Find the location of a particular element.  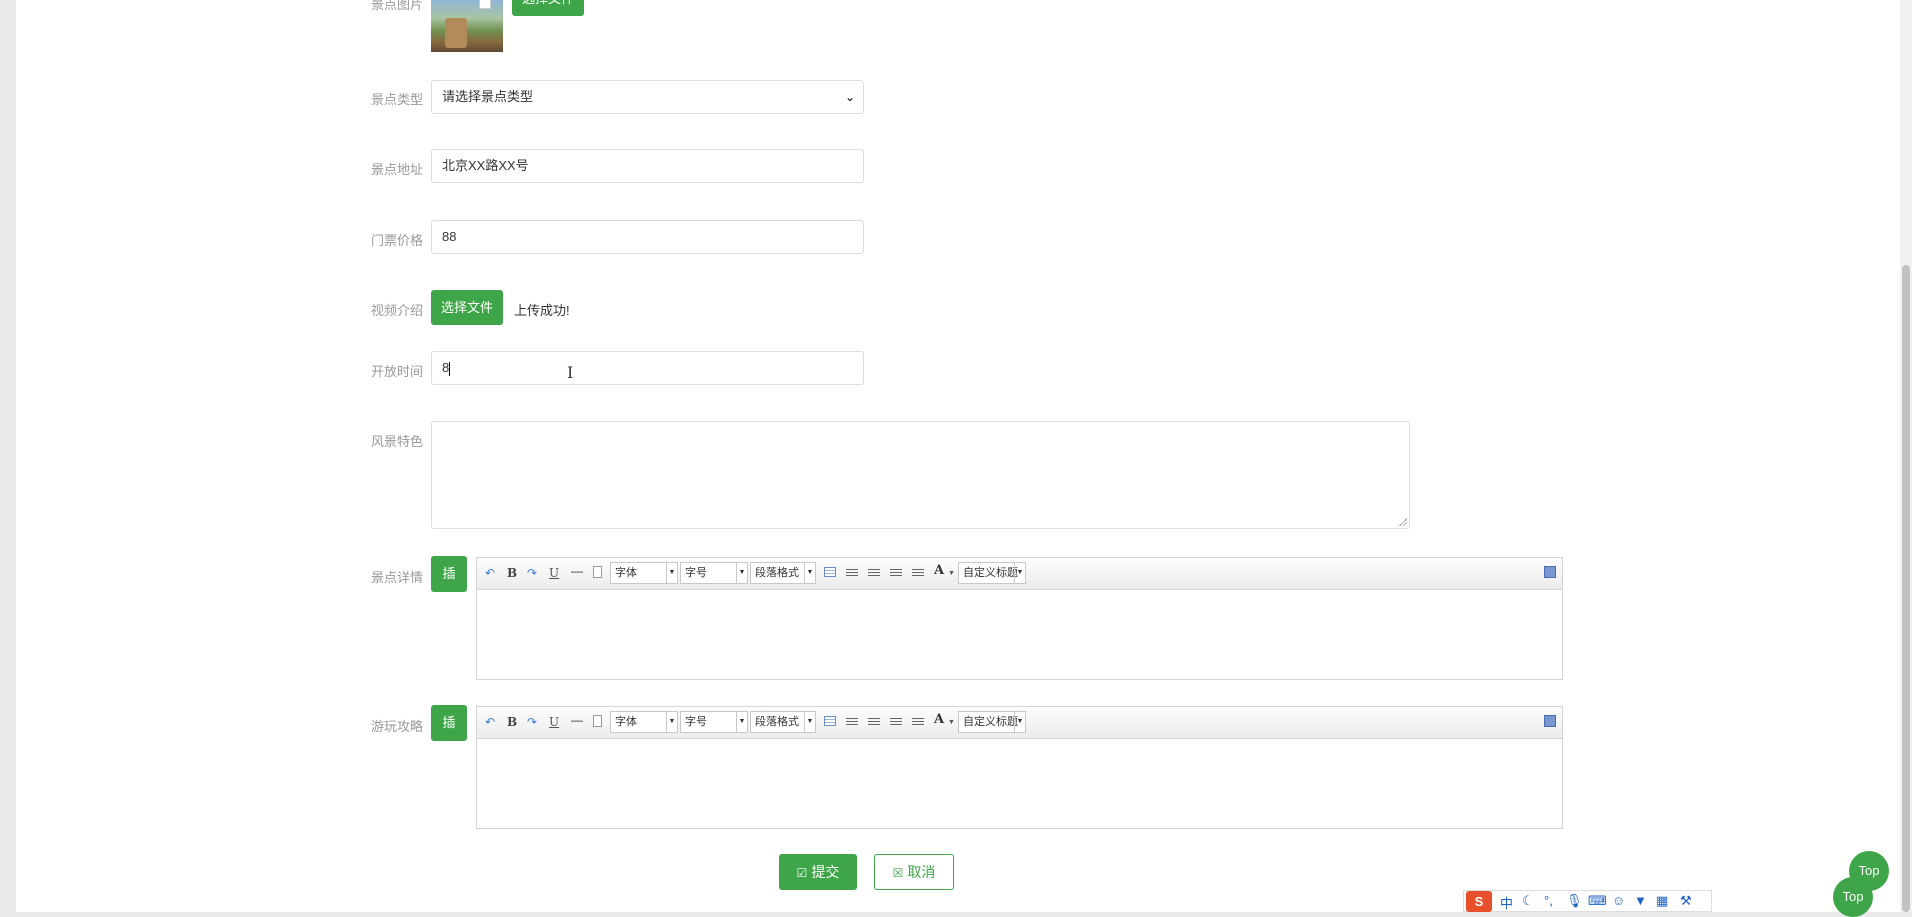

text-caret is located at coordinates (450, 368).